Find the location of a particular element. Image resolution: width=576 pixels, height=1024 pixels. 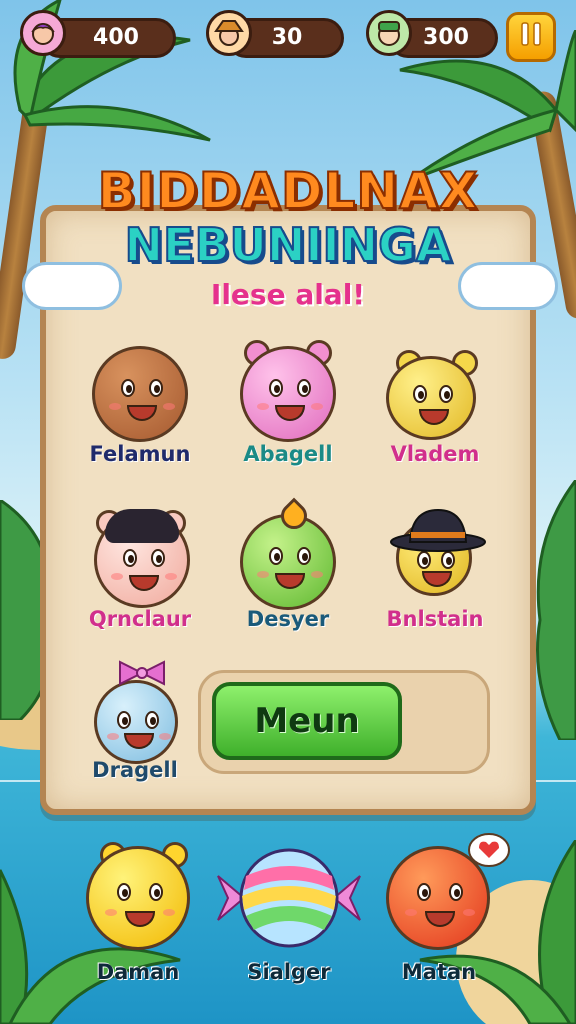

character-label-abagell: Abagell is located at coordinates (288, 454).